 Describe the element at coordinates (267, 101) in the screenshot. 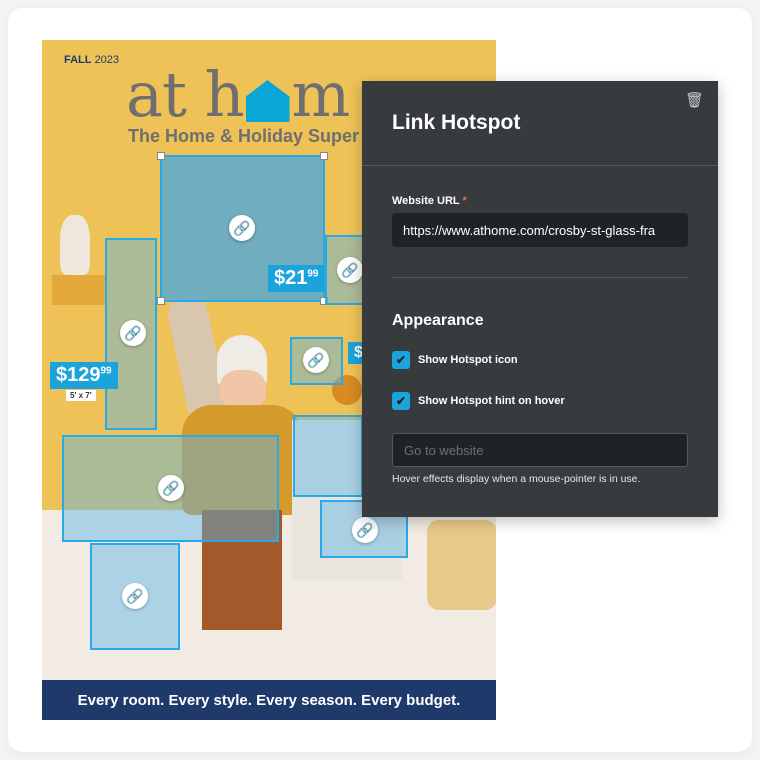

I see `house-icon` at that location.